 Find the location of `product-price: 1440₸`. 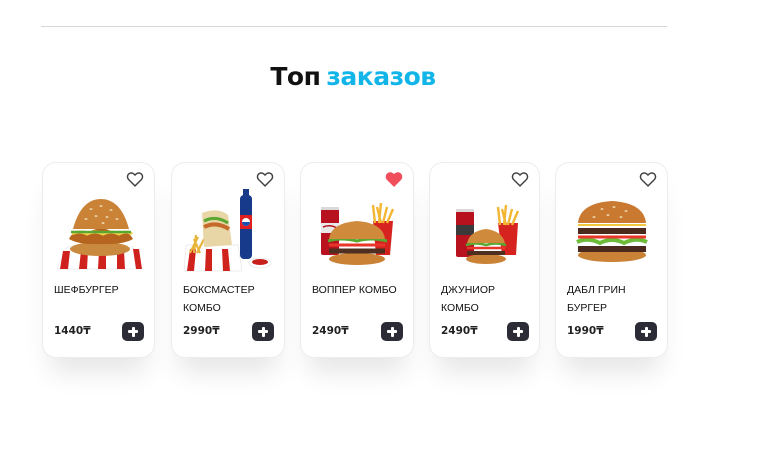

product-price: 1440₸ is located at coordinates (72, 331).